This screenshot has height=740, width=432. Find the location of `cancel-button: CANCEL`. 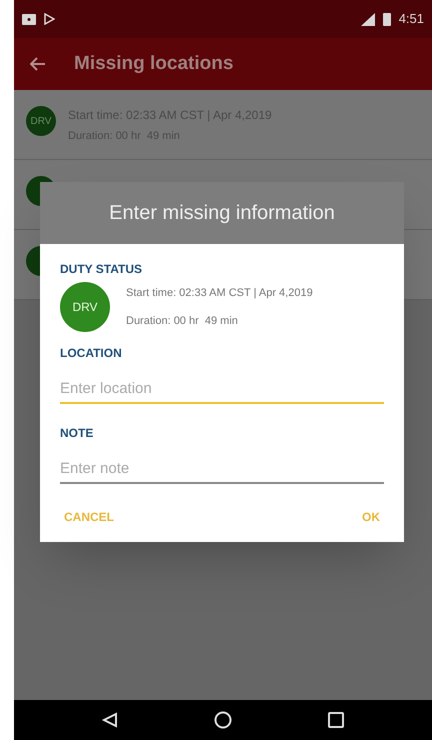

cancel-button: CANCEL is located at coordinates (89, 517).